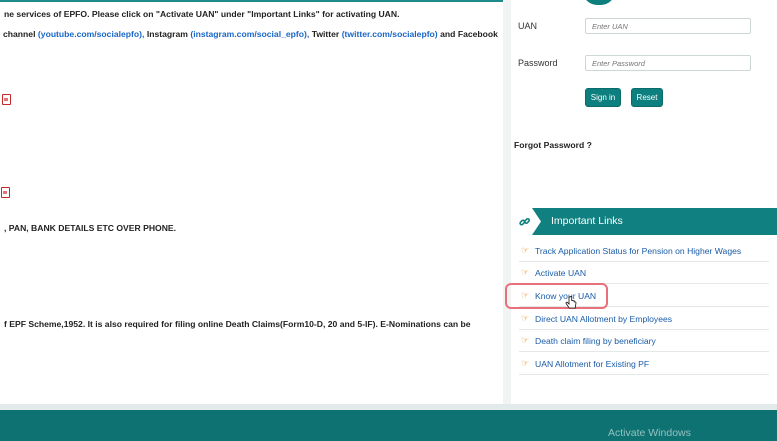  Describe the element at coordinates (647, 97) in the screenshot. I see `reset-button: Reset` at that location.